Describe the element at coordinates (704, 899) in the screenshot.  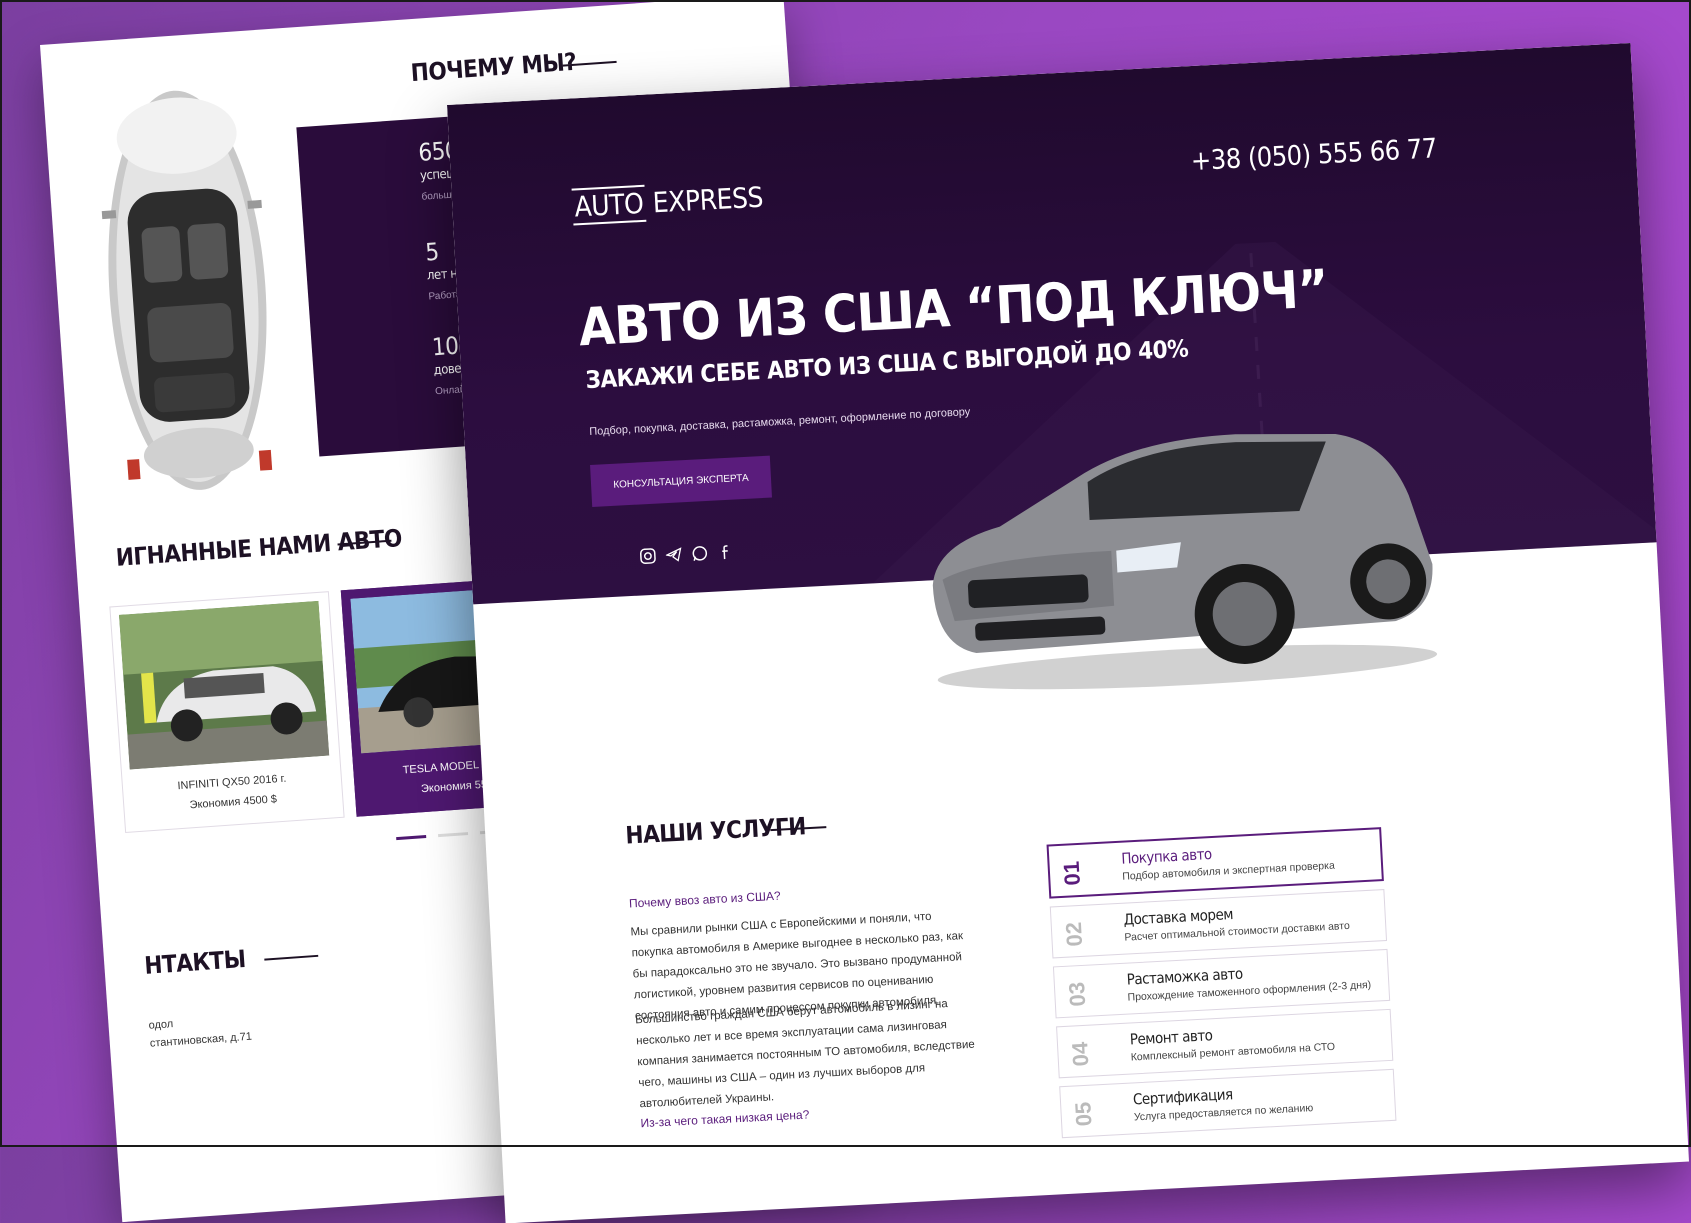
I see `why-import-question: Почему ввоз авто из США?` at that location.